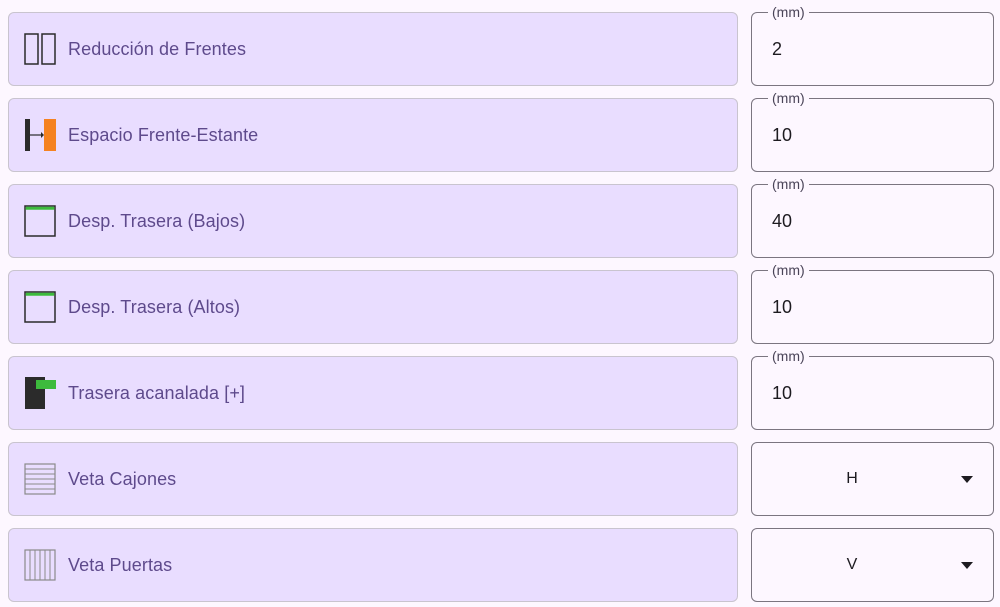 Image resolution: width=1000 pixels, height=607 pixels. I want to click on horizontal-grain-icon, so click(40, 479).